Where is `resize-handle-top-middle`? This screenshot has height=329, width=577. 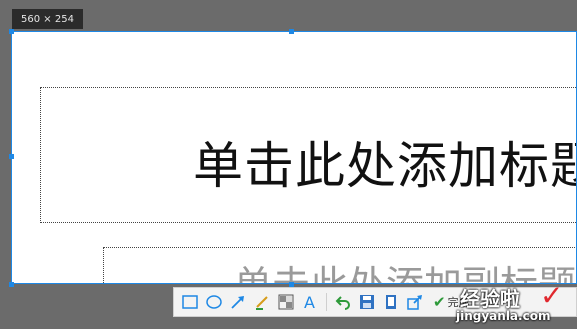 resize-handle-top-middle is located at coordinates (291, 31).